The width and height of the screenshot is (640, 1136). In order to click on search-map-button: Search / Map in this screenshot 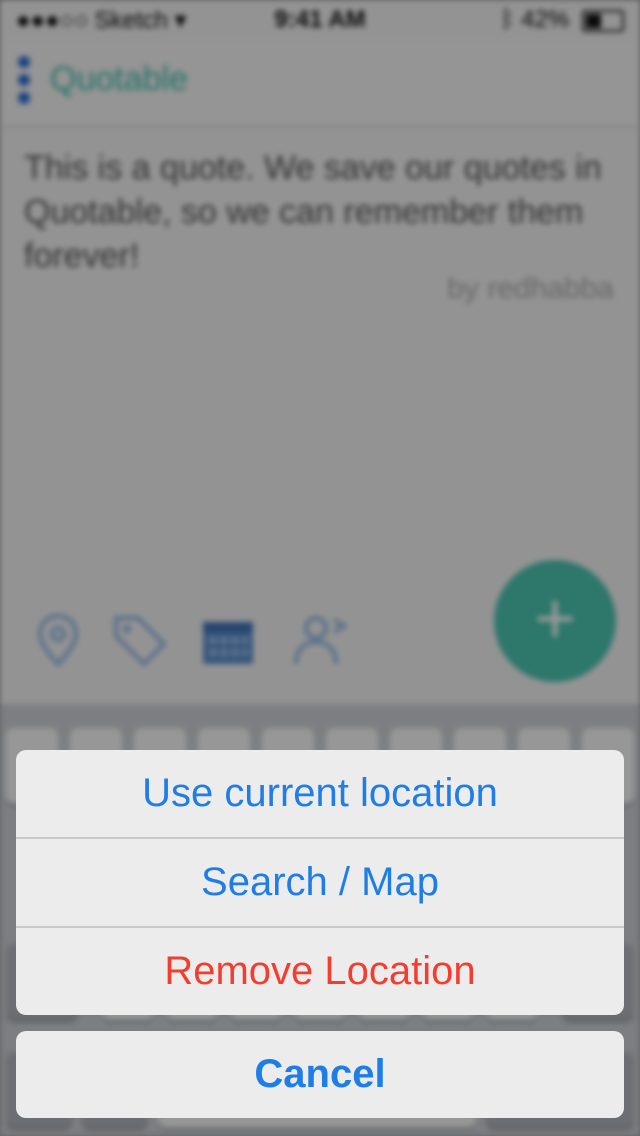, I will do `click(320, 883)`.